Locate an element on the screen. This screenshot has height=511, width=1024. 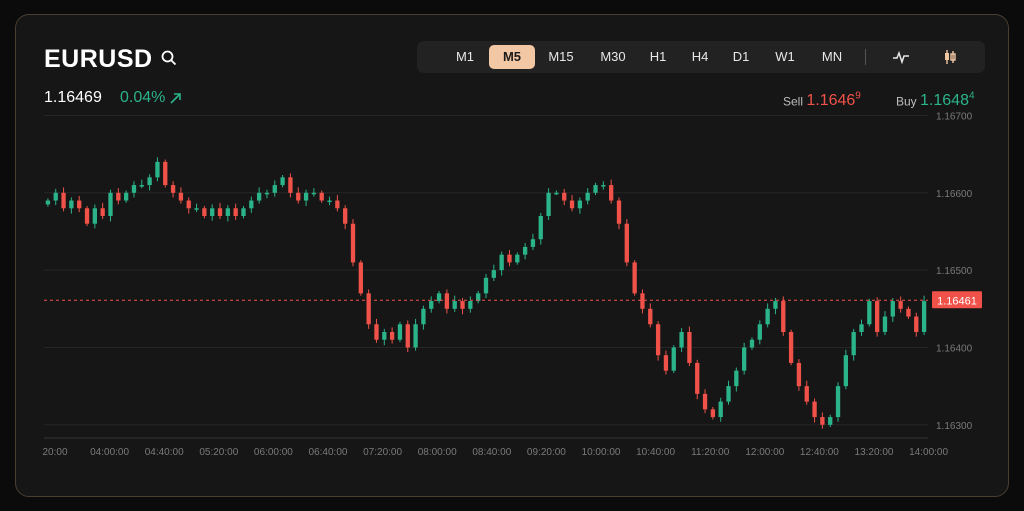
x-tick-label: 12:00:00 is located at coordinates (764, 452).